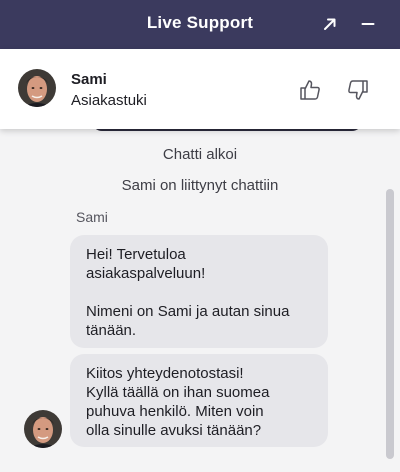  I want to click on arrow-up-right-icon, so click(330, 24).